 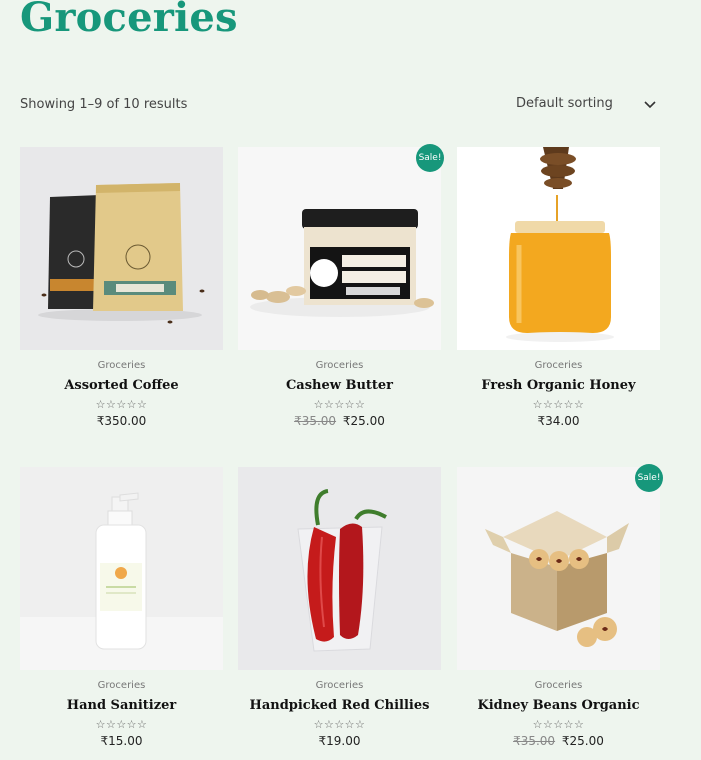 I want to click on product-price-current: ₹19.00, so click(x=339, y=741).